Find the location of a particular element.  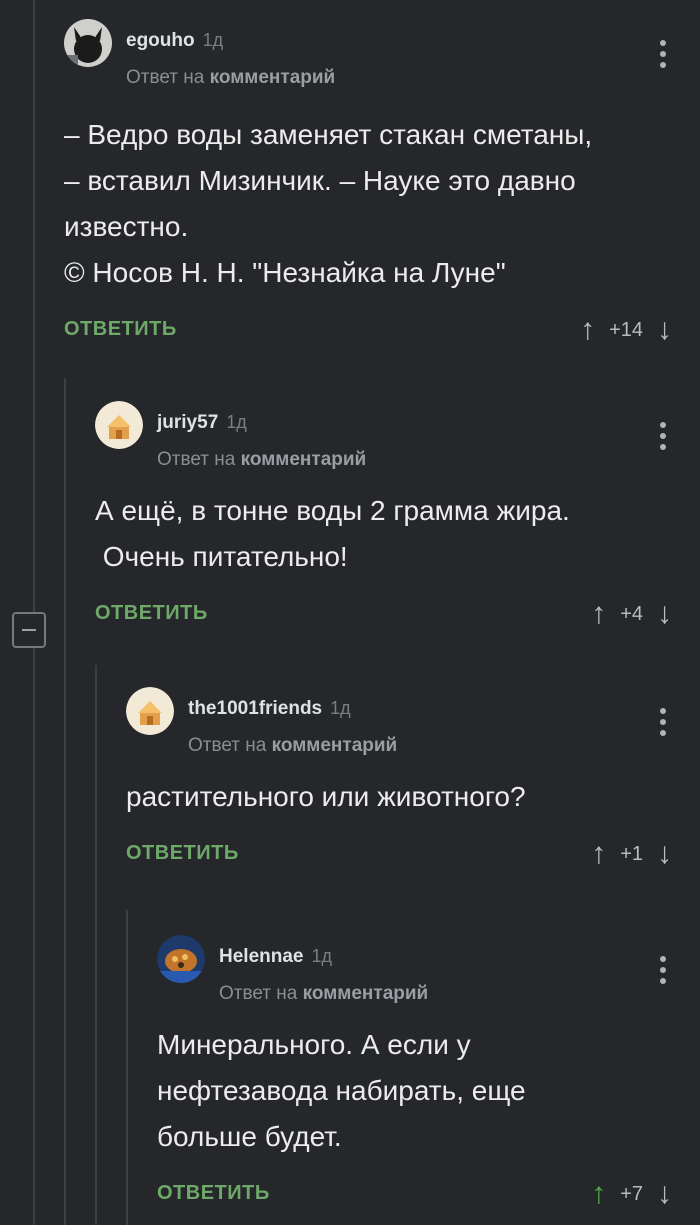

comment-author: egouho 1д is located at coordinates (174, 41).